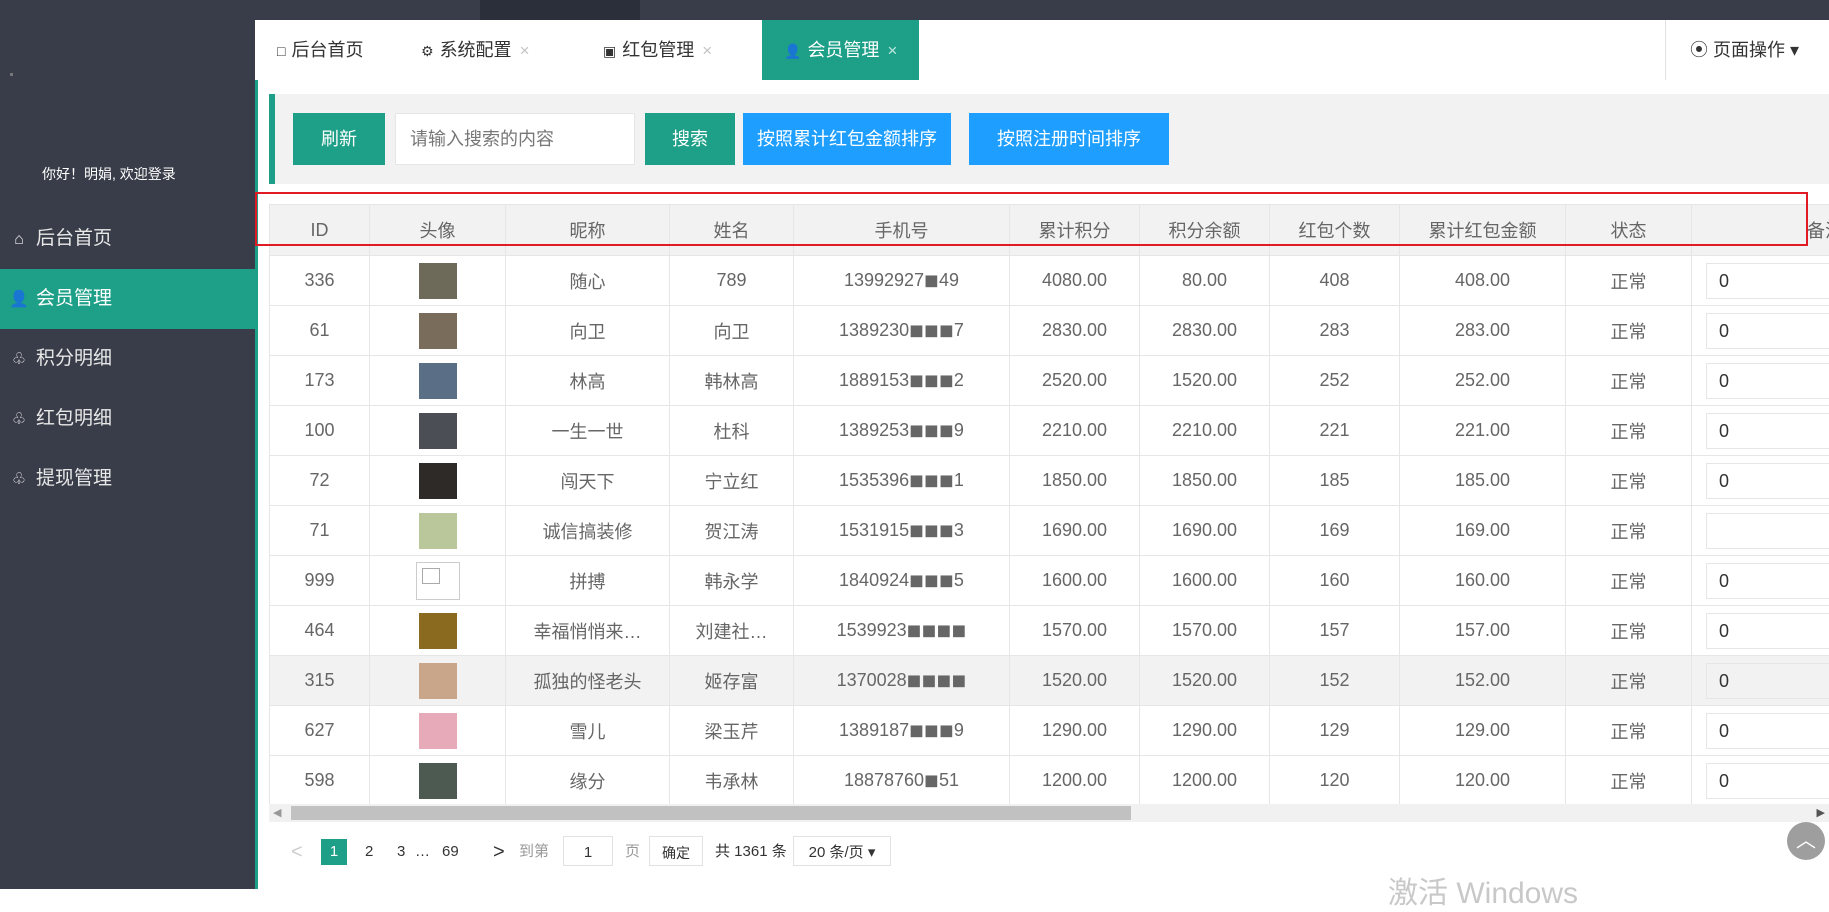 The width and height of the screenshot is (1829, 912). I want to click on col-header: 姓名, so click(732, 230).